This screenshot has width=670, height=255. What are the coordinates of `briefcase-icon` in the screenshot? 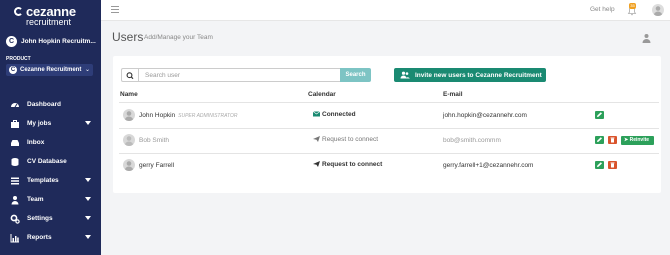 It's located at (15, 124).